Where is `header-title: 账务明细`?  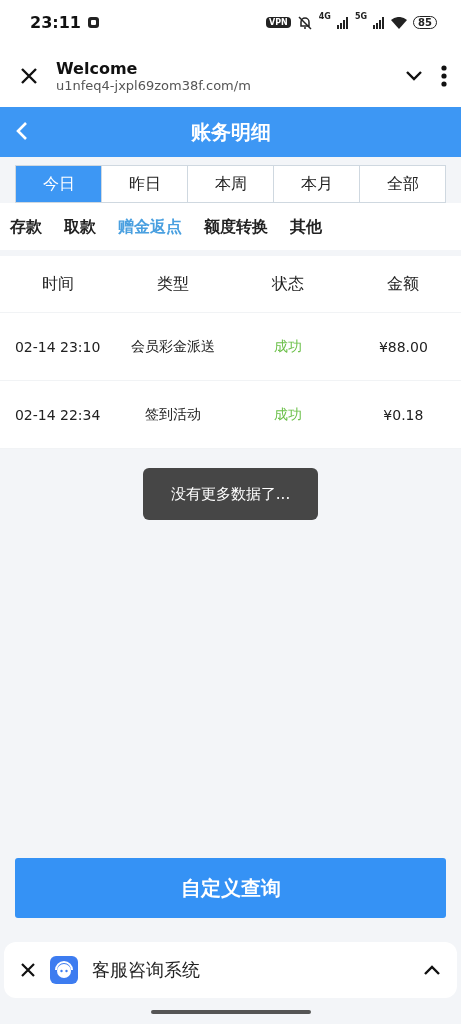 header-title: 账务明细 is located at coordinates (230, 132).